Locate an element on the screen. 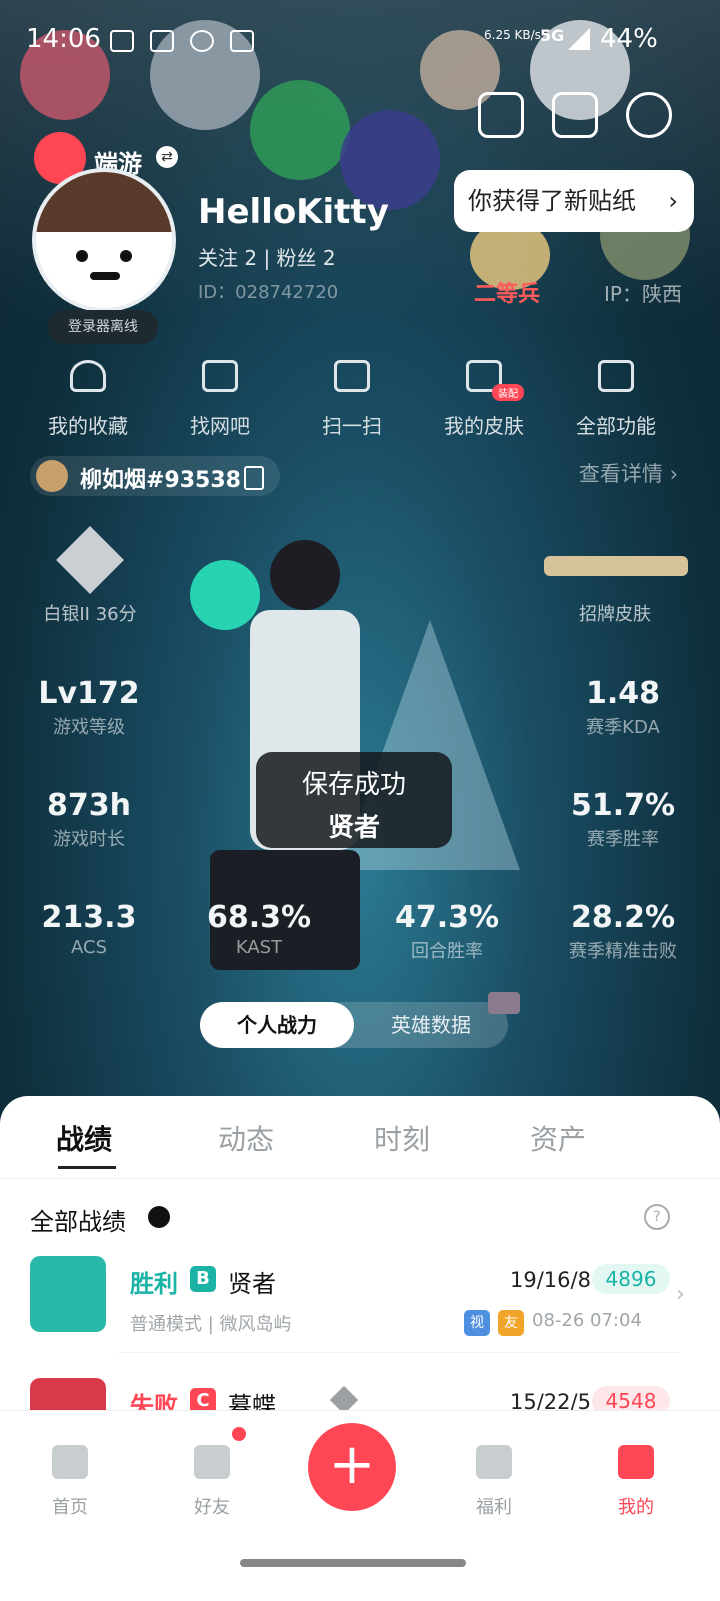  stat-winrate: 51.7% 赛季胜率 is located at coordinates (623, 819).